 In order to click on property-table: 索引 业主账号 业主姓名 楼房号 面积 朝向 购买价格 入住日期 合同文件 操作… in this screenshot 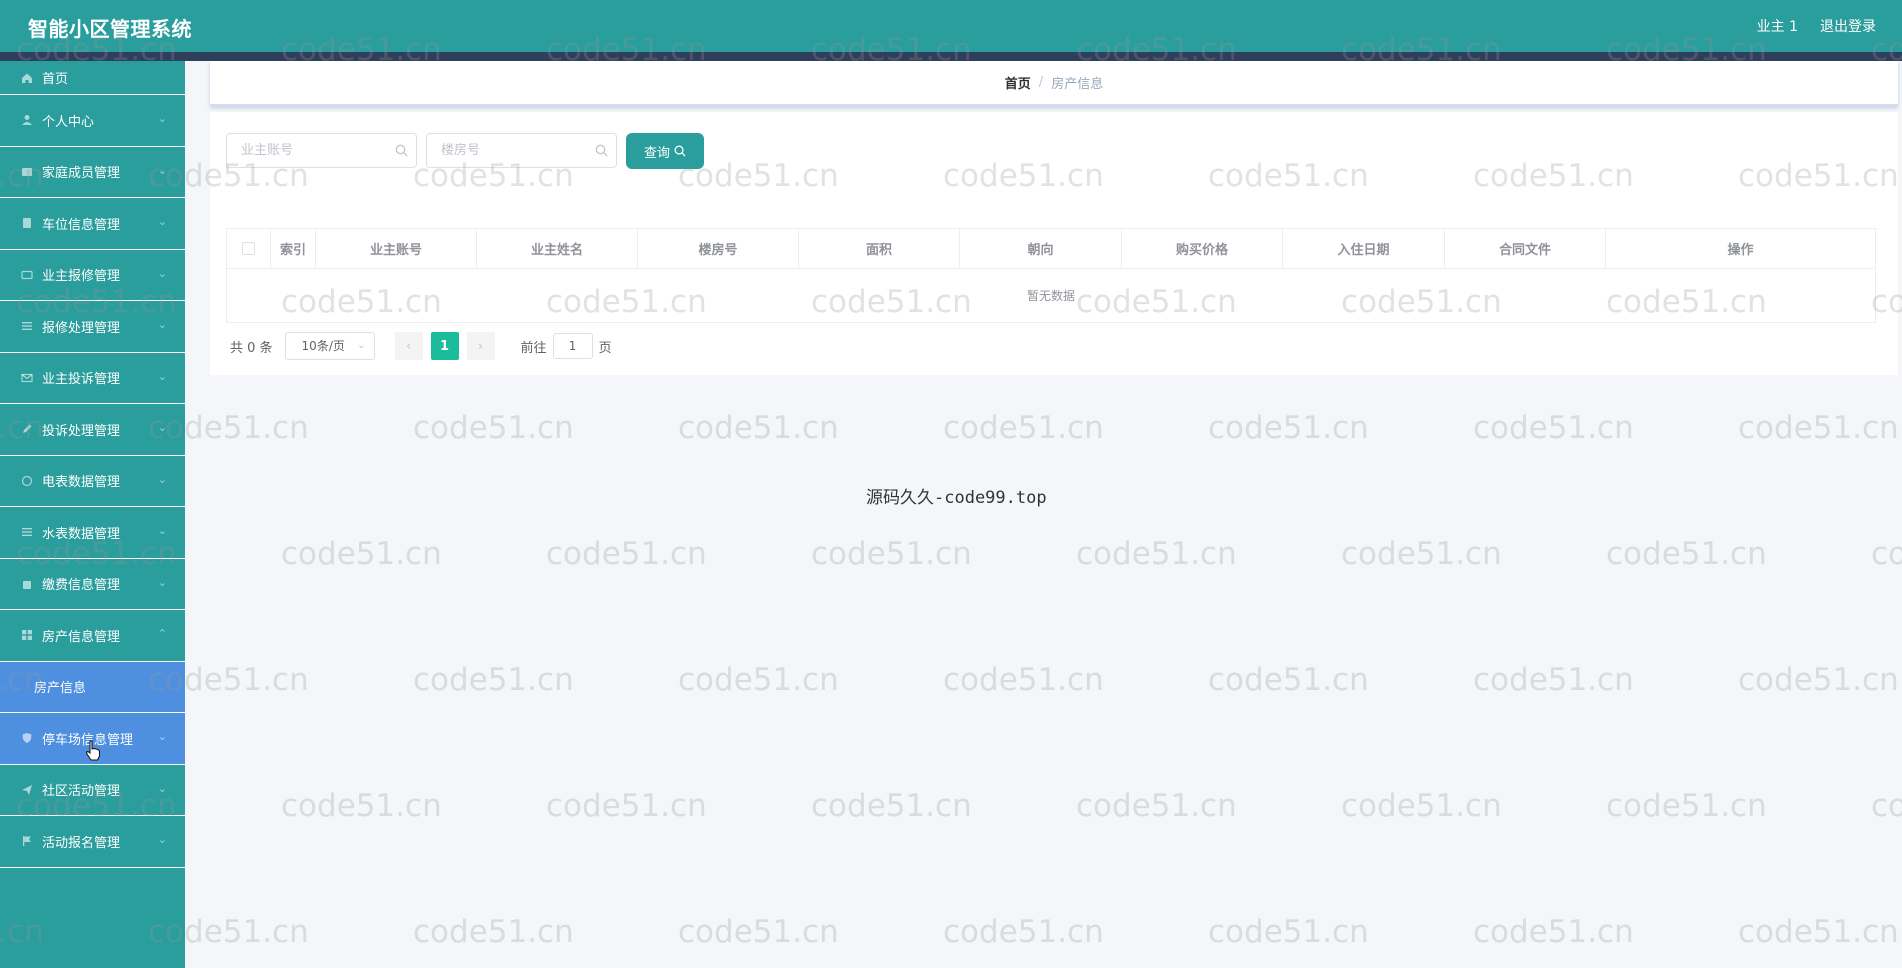, I will do `click(1051, 275)`.